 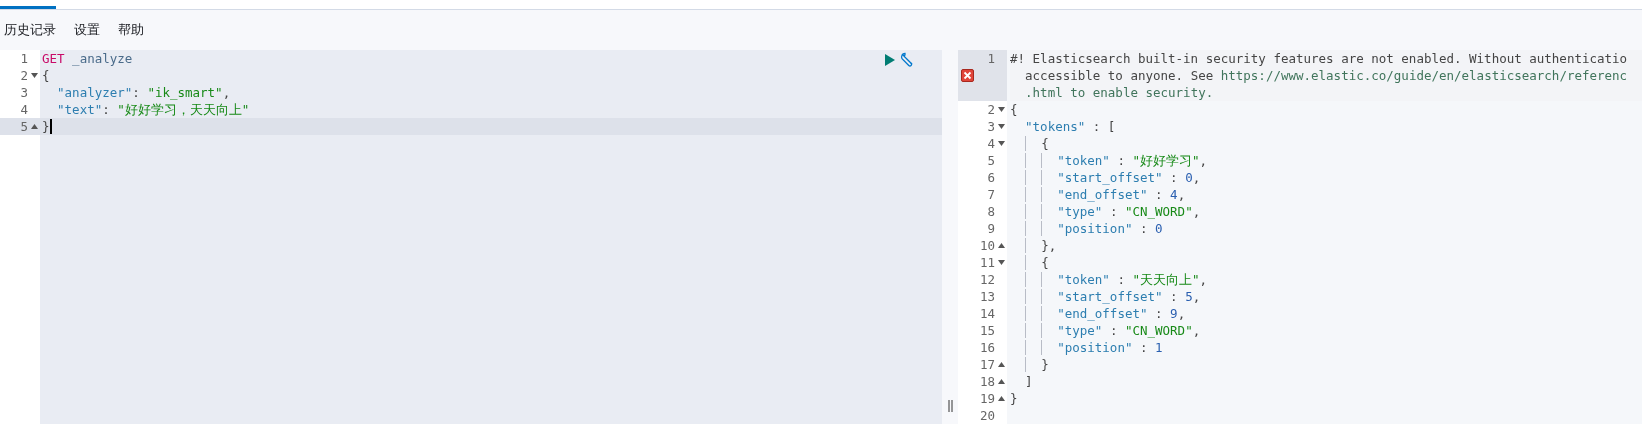 I want to click on line-number: 17, so click(x=987, y=364).